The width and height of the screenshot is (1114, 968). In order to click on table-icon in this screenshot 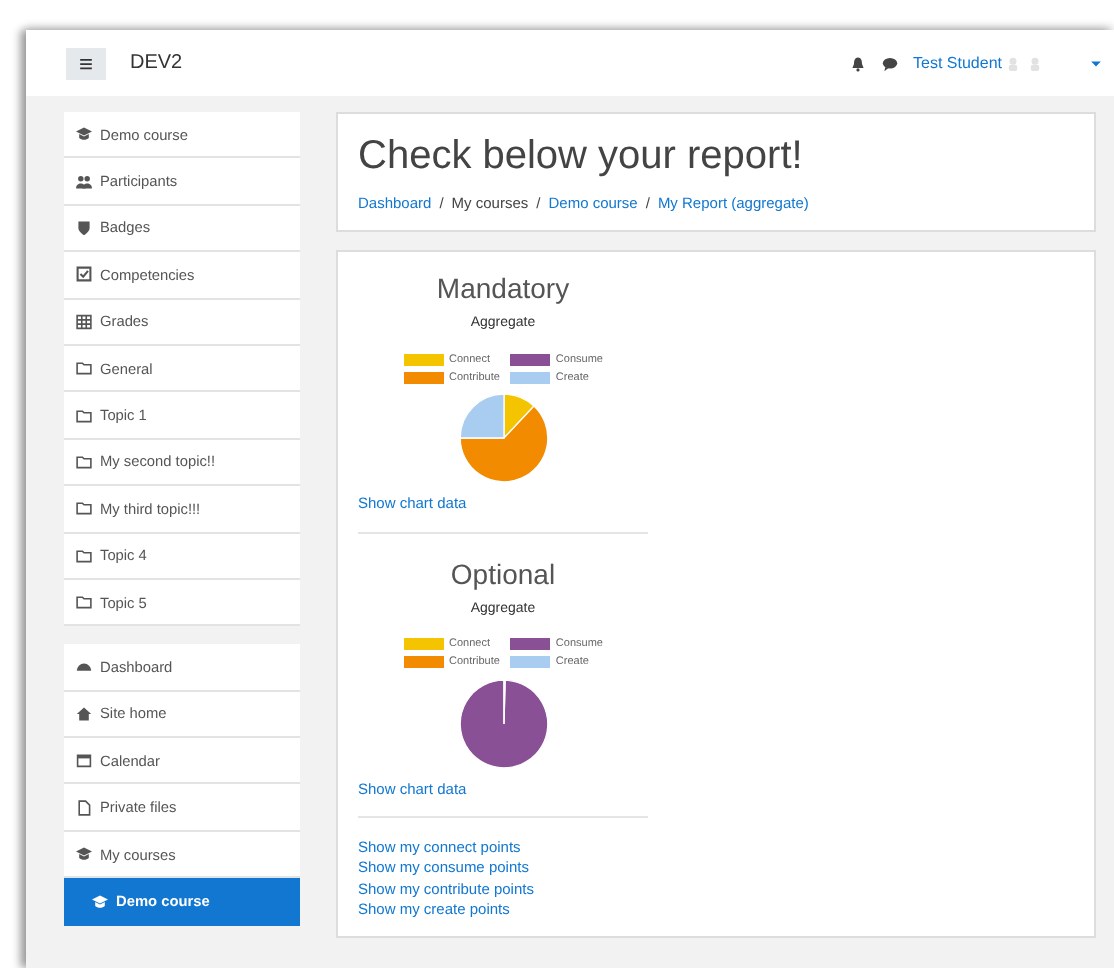, I will do `click(84, 321)`.